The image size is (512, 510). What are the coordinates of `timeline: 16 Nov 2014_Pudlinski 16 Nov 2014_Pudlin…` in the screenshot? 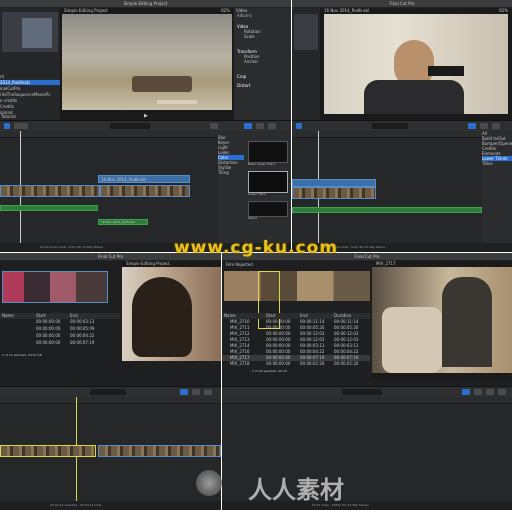 It's located at (145, 187).